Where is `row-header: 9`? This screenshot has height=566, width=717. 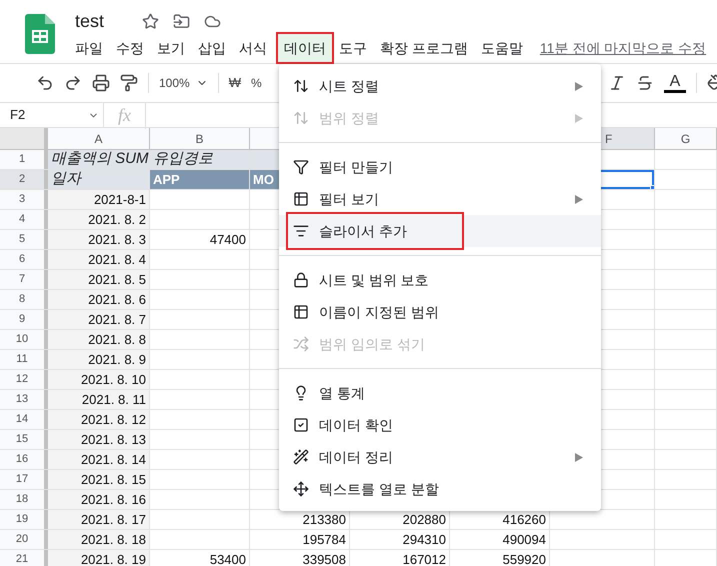 row-header: 9 is located at coordinates (24, 319).